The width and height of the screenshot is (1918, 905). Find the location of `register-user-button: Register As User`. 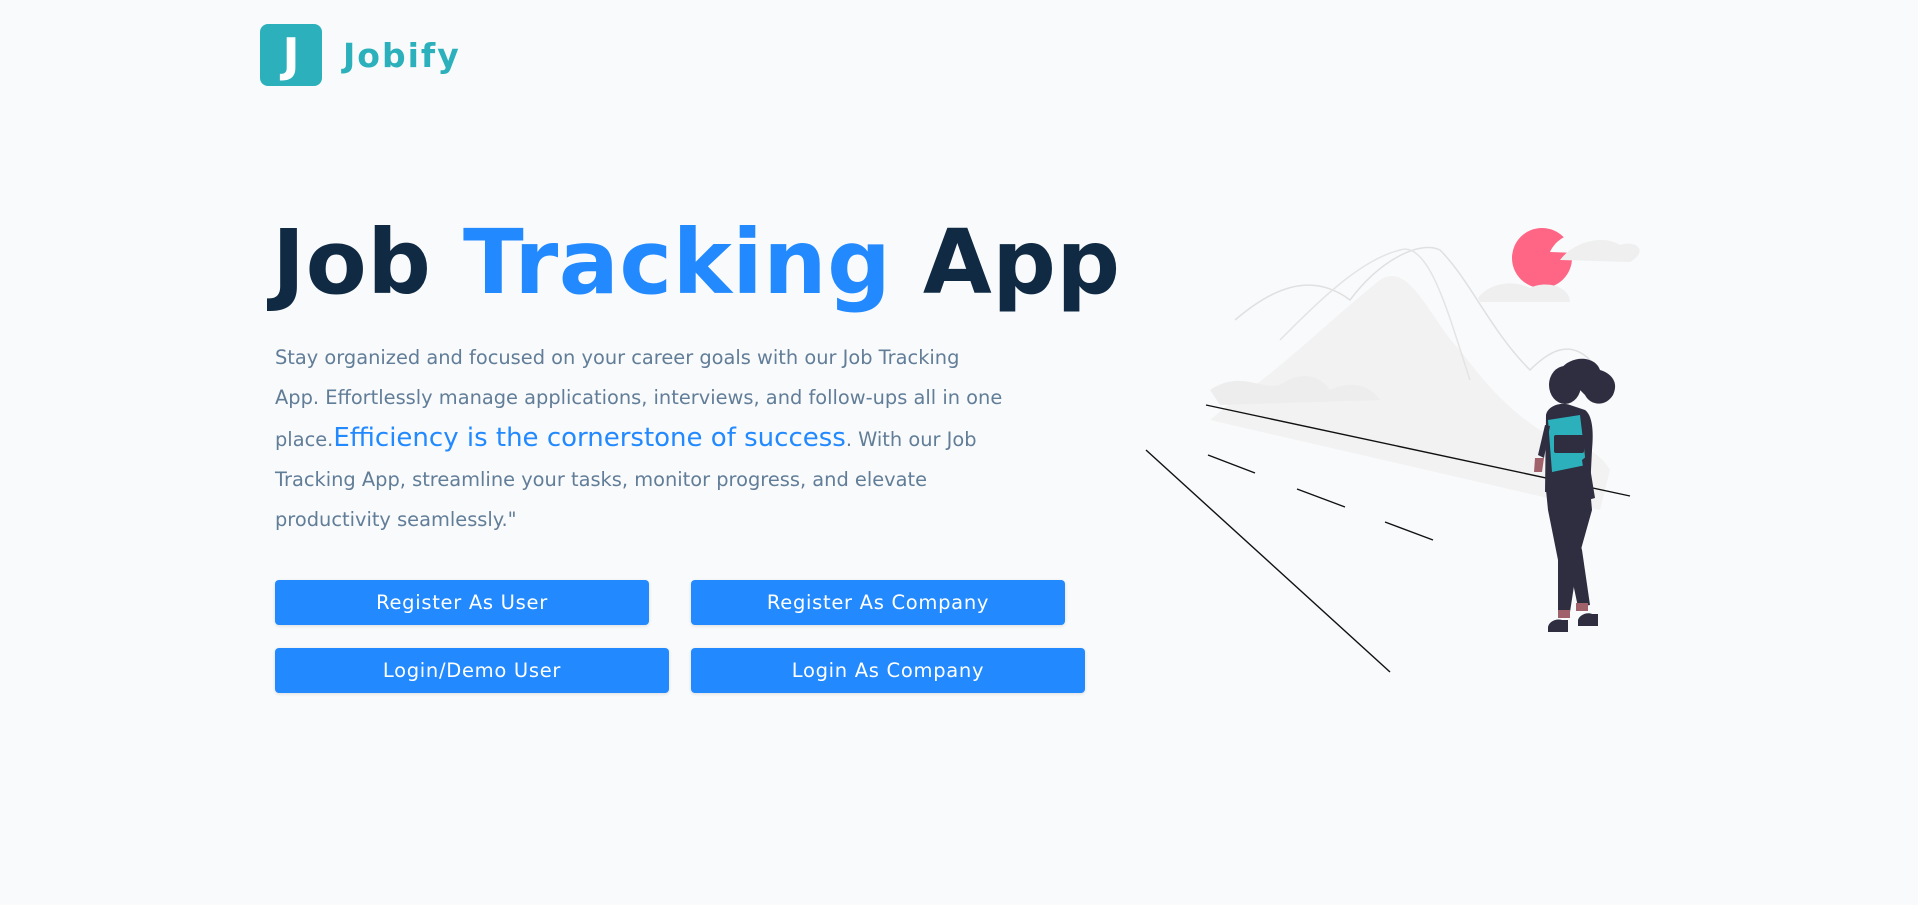

register-user-button: Register As User is located at coordinates (462, 602).